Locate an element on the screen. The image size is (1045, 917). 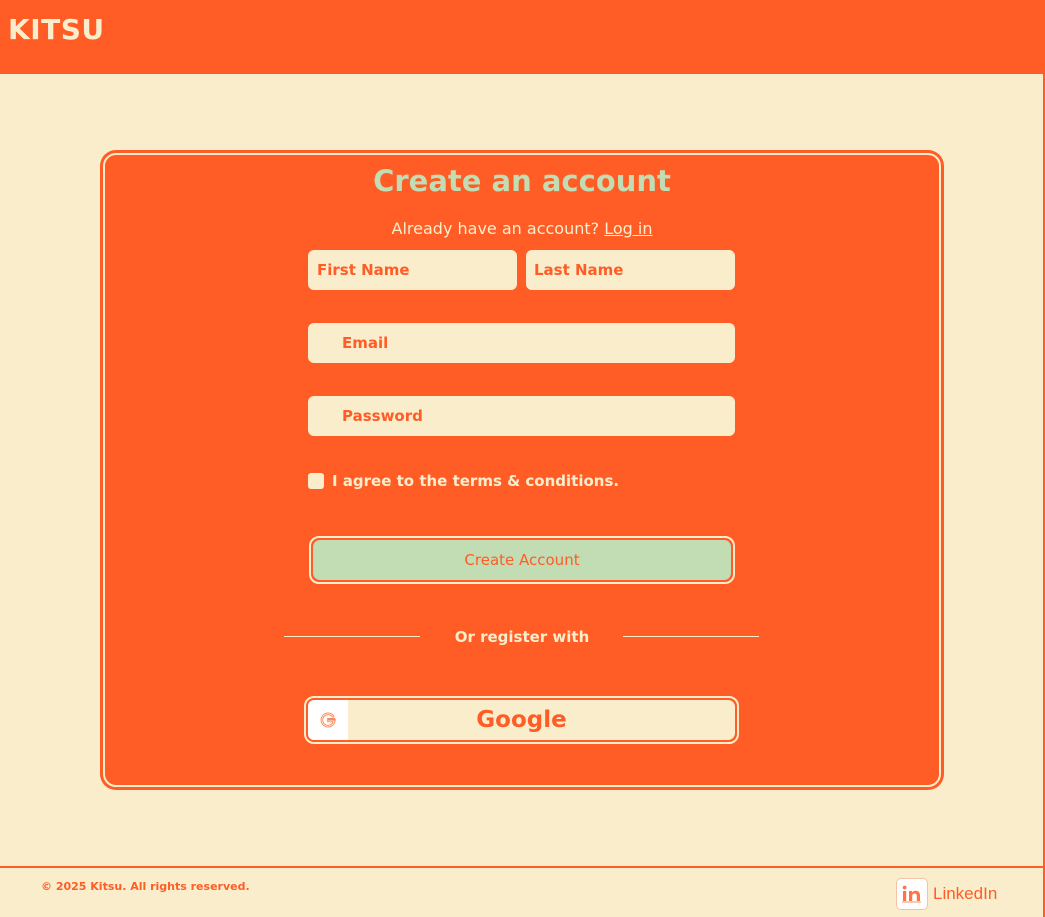
password-input is located at coordinates (538, 416).